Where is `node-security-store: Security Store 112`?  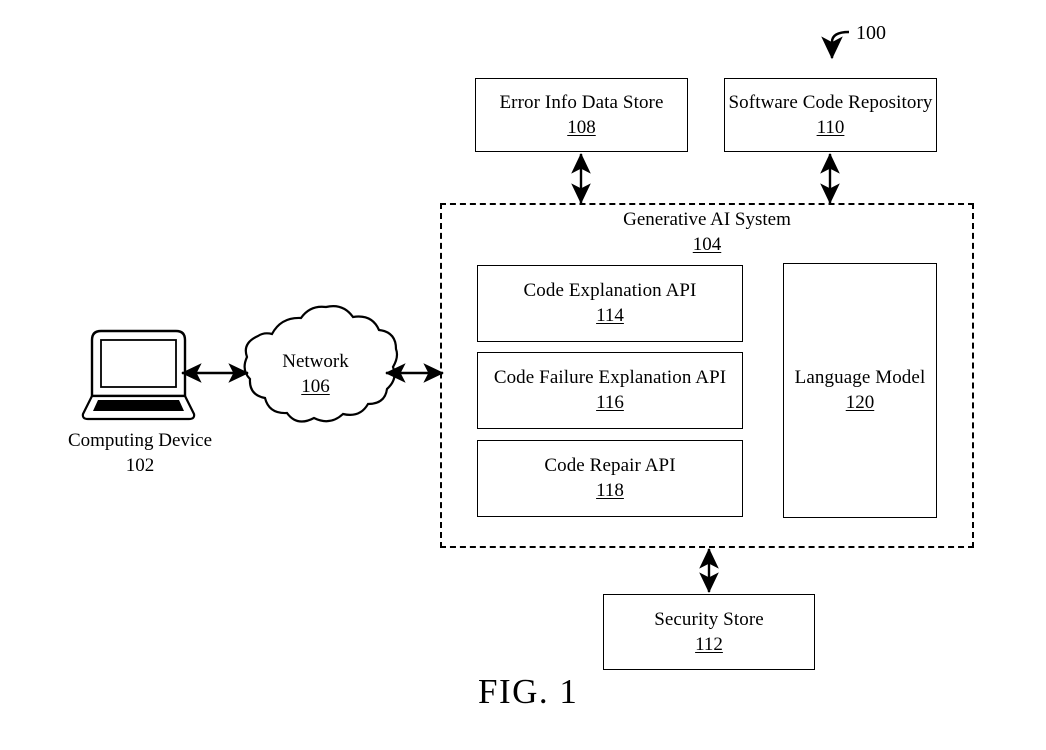
node-security-store: Security Store 112 is located at coordinates (709, 632).